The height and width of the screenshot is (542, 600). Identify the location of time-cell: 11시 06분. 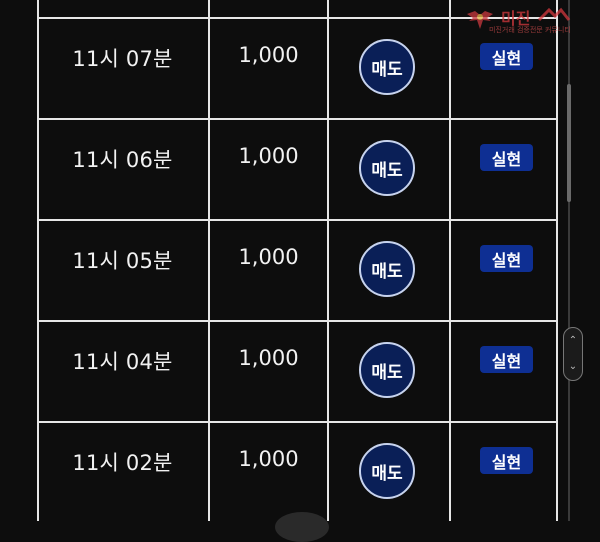
(122, 170).